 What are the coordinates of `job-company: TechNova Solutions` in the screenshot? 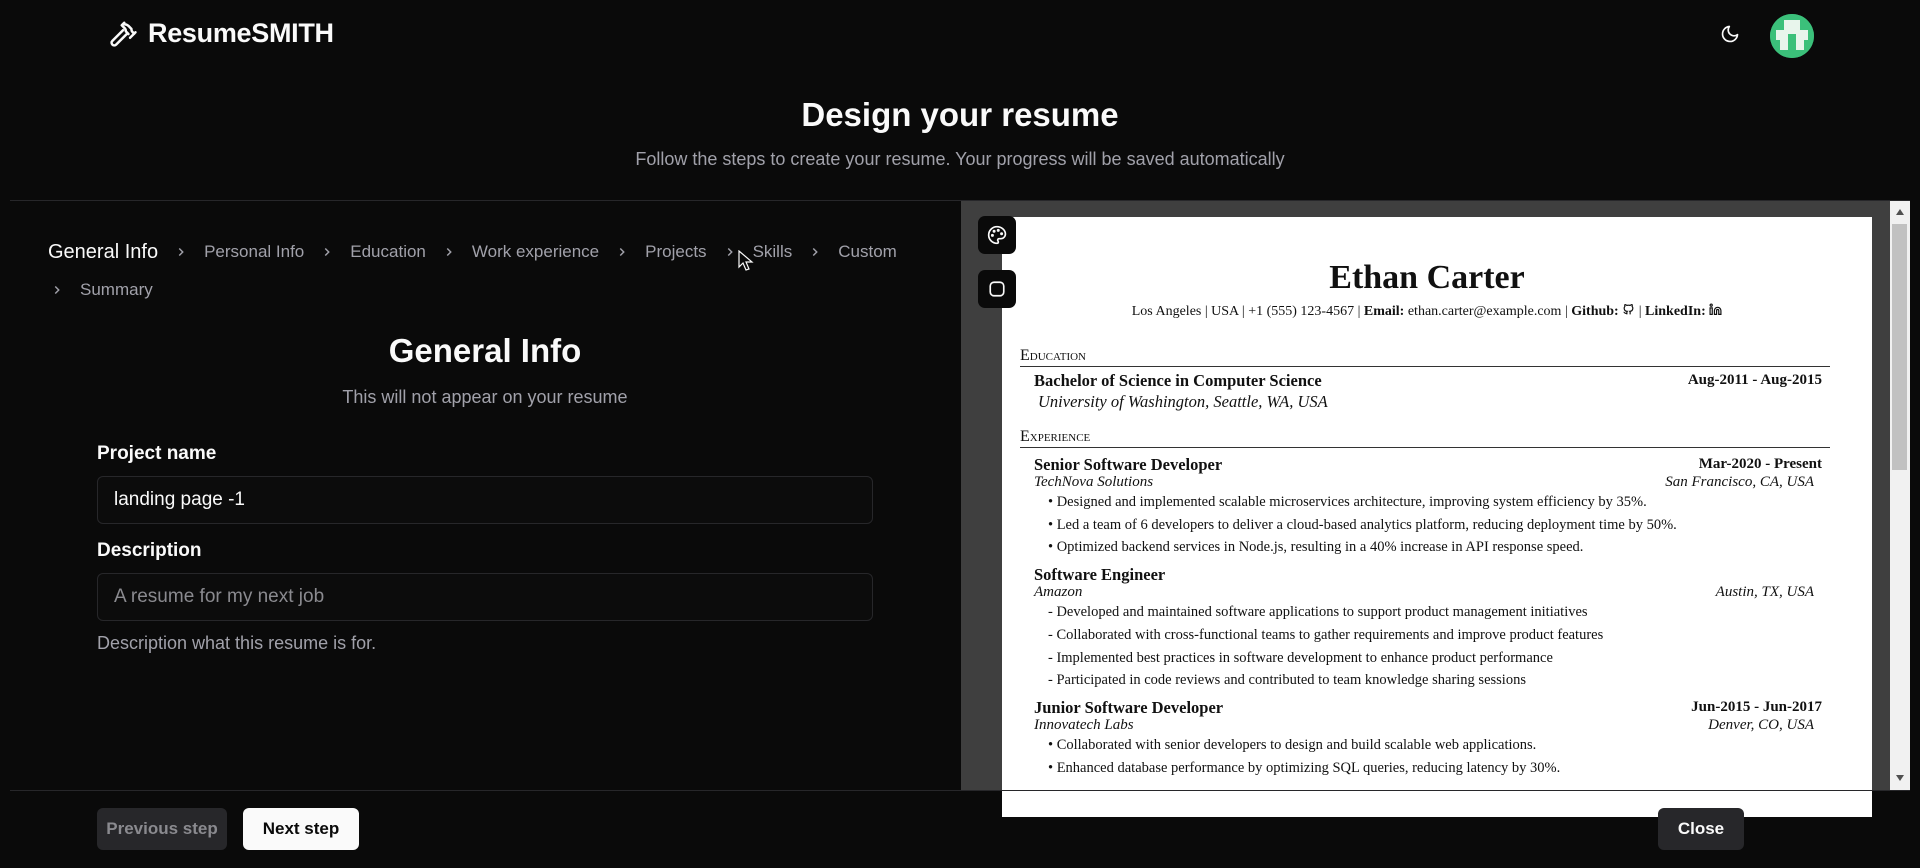 It's located at (1094, 482).